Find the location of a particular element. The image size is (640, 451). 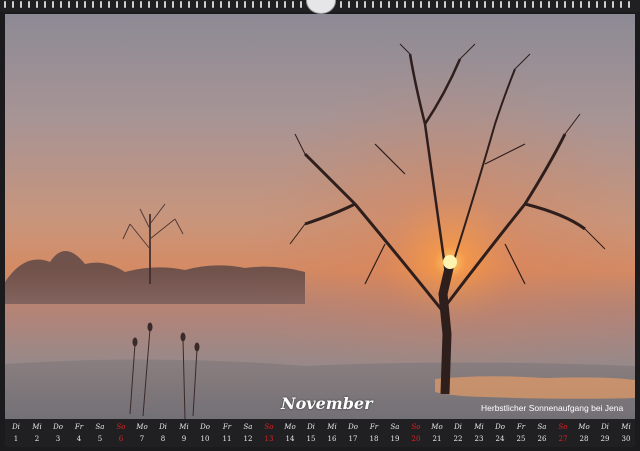

day-number: 7 is located at coordinates (142, 439).